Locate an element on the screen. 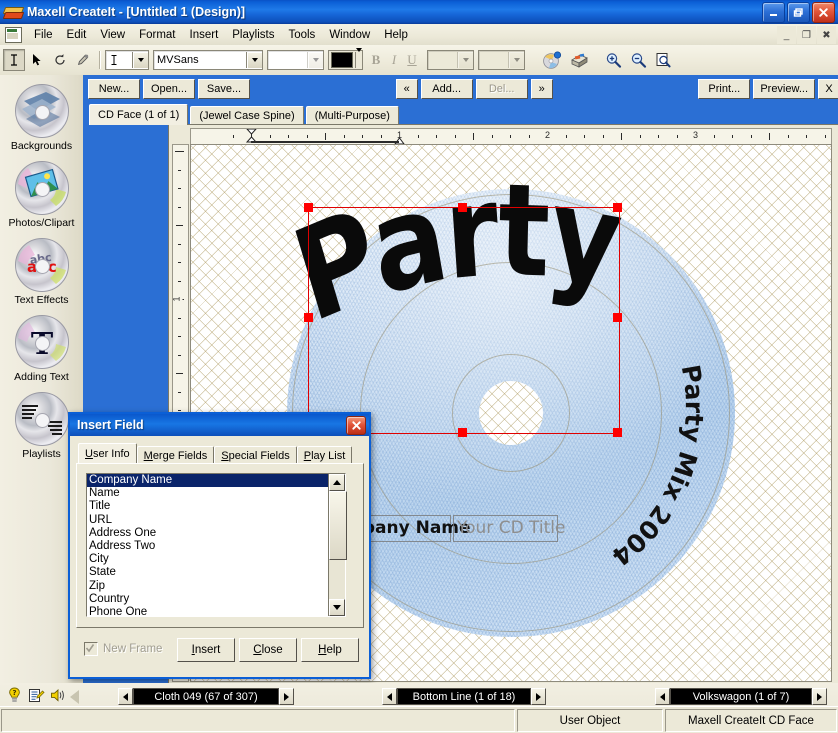  field-list-item: Company Name is located at coordinates (207, 481).